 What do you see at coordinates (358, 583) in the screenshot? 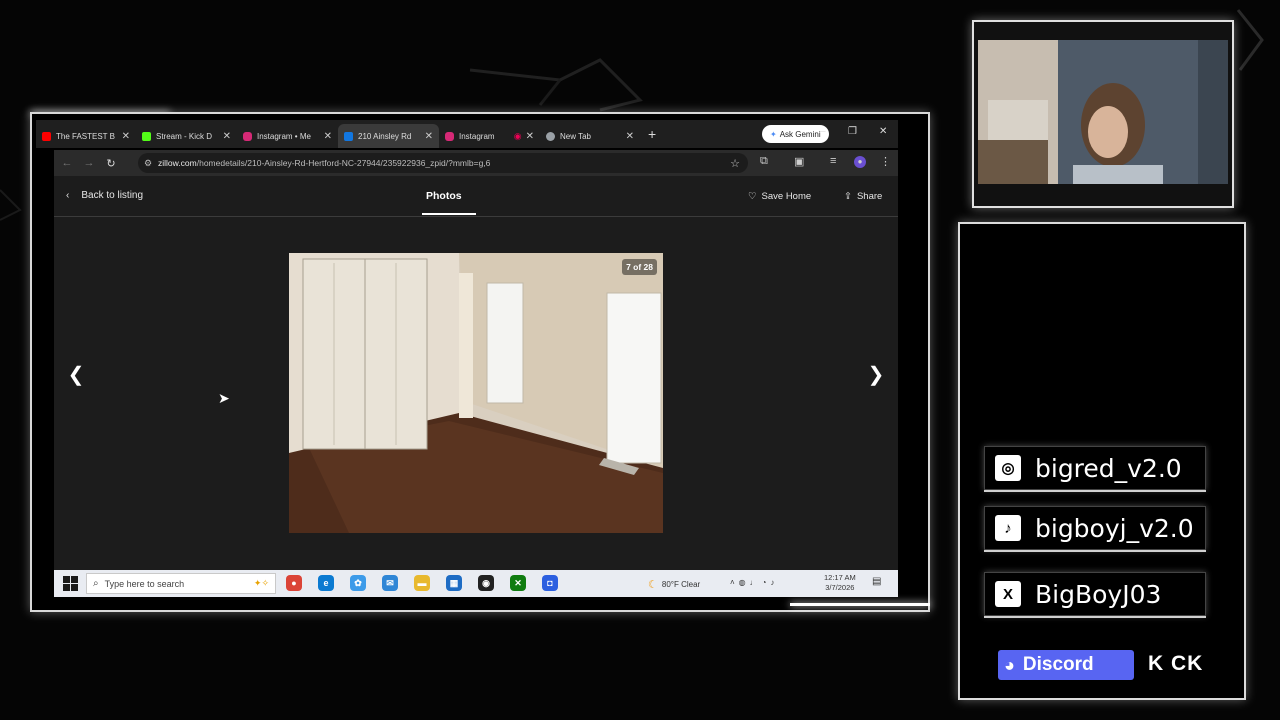
I see `copilot-app-icon: ✿` at bounding box center [358, 583].